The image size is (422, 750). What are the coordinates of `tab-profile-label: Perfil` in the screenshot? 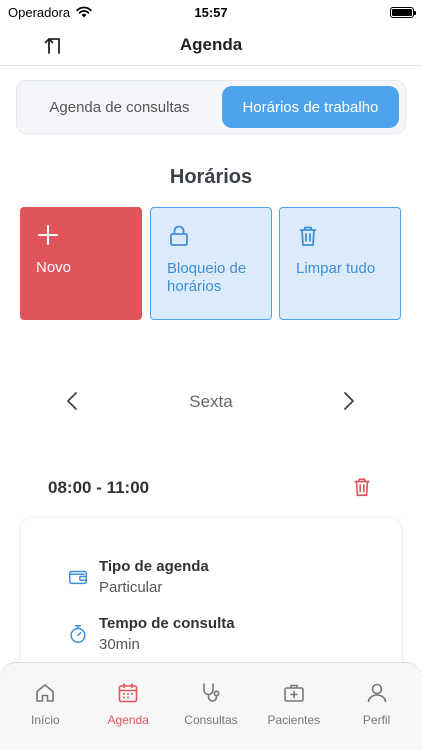 It's located at (376, 720).